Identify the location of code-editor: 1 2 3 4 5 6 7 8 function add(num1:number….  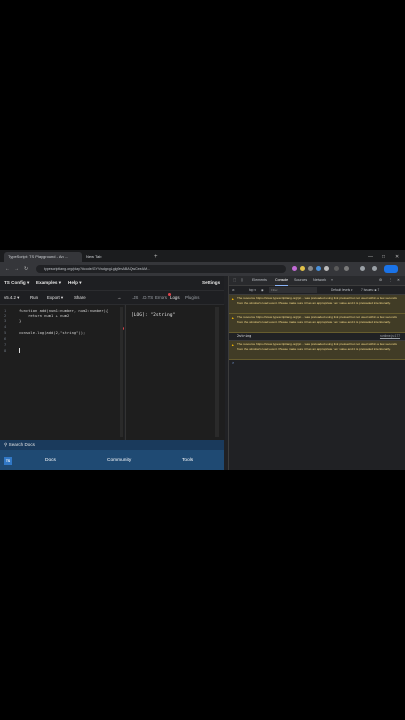
(62, 372).